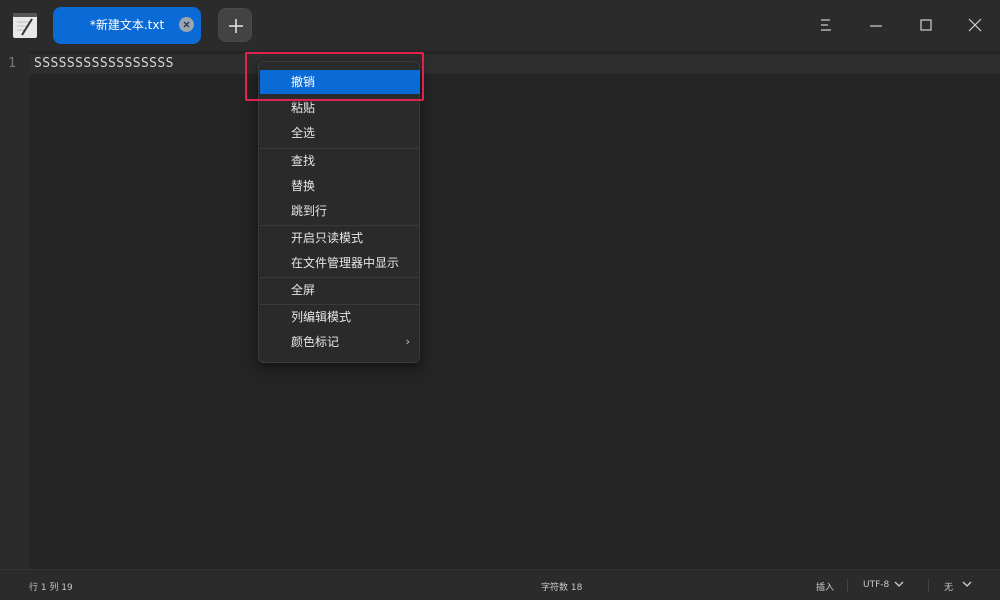 The height and width of the screenshot is (600, 1000). What do you see at coordinates (340, 317) in the screenshot?
I see `menu-item-column-edit-mode: 列编辑模式` at bounding box center [340, 317].